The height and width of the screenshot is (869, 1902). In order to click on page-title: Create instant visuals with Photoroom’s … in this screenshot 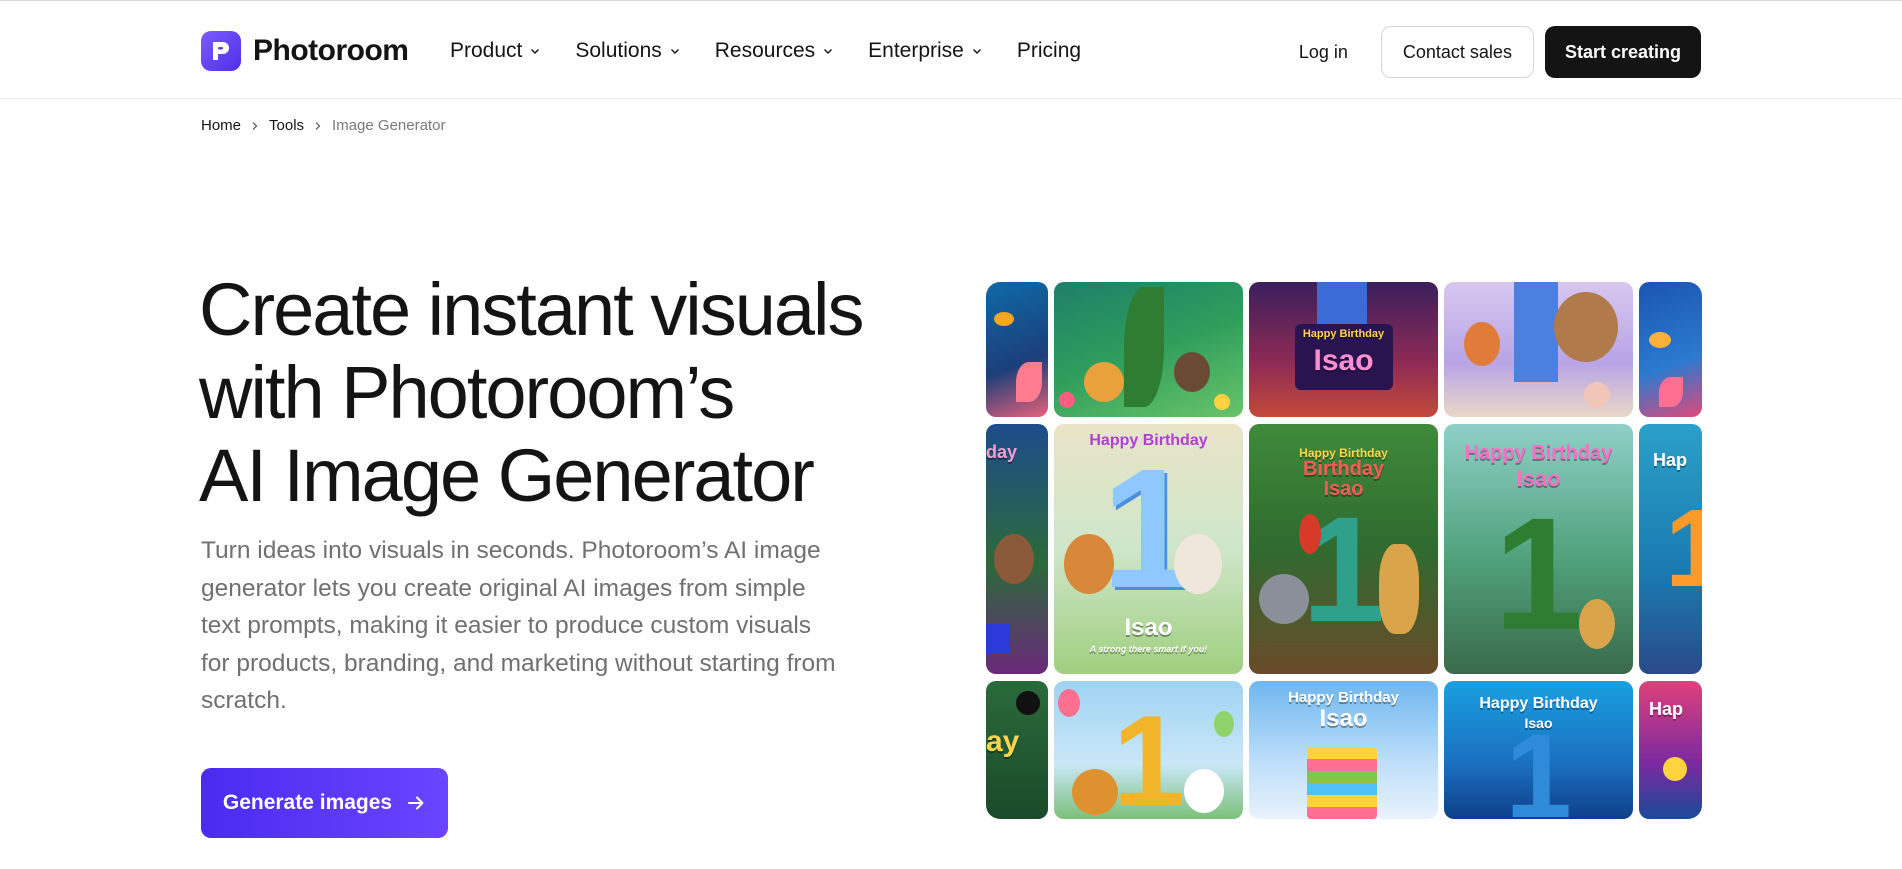, I will do `click(559, 392)`.